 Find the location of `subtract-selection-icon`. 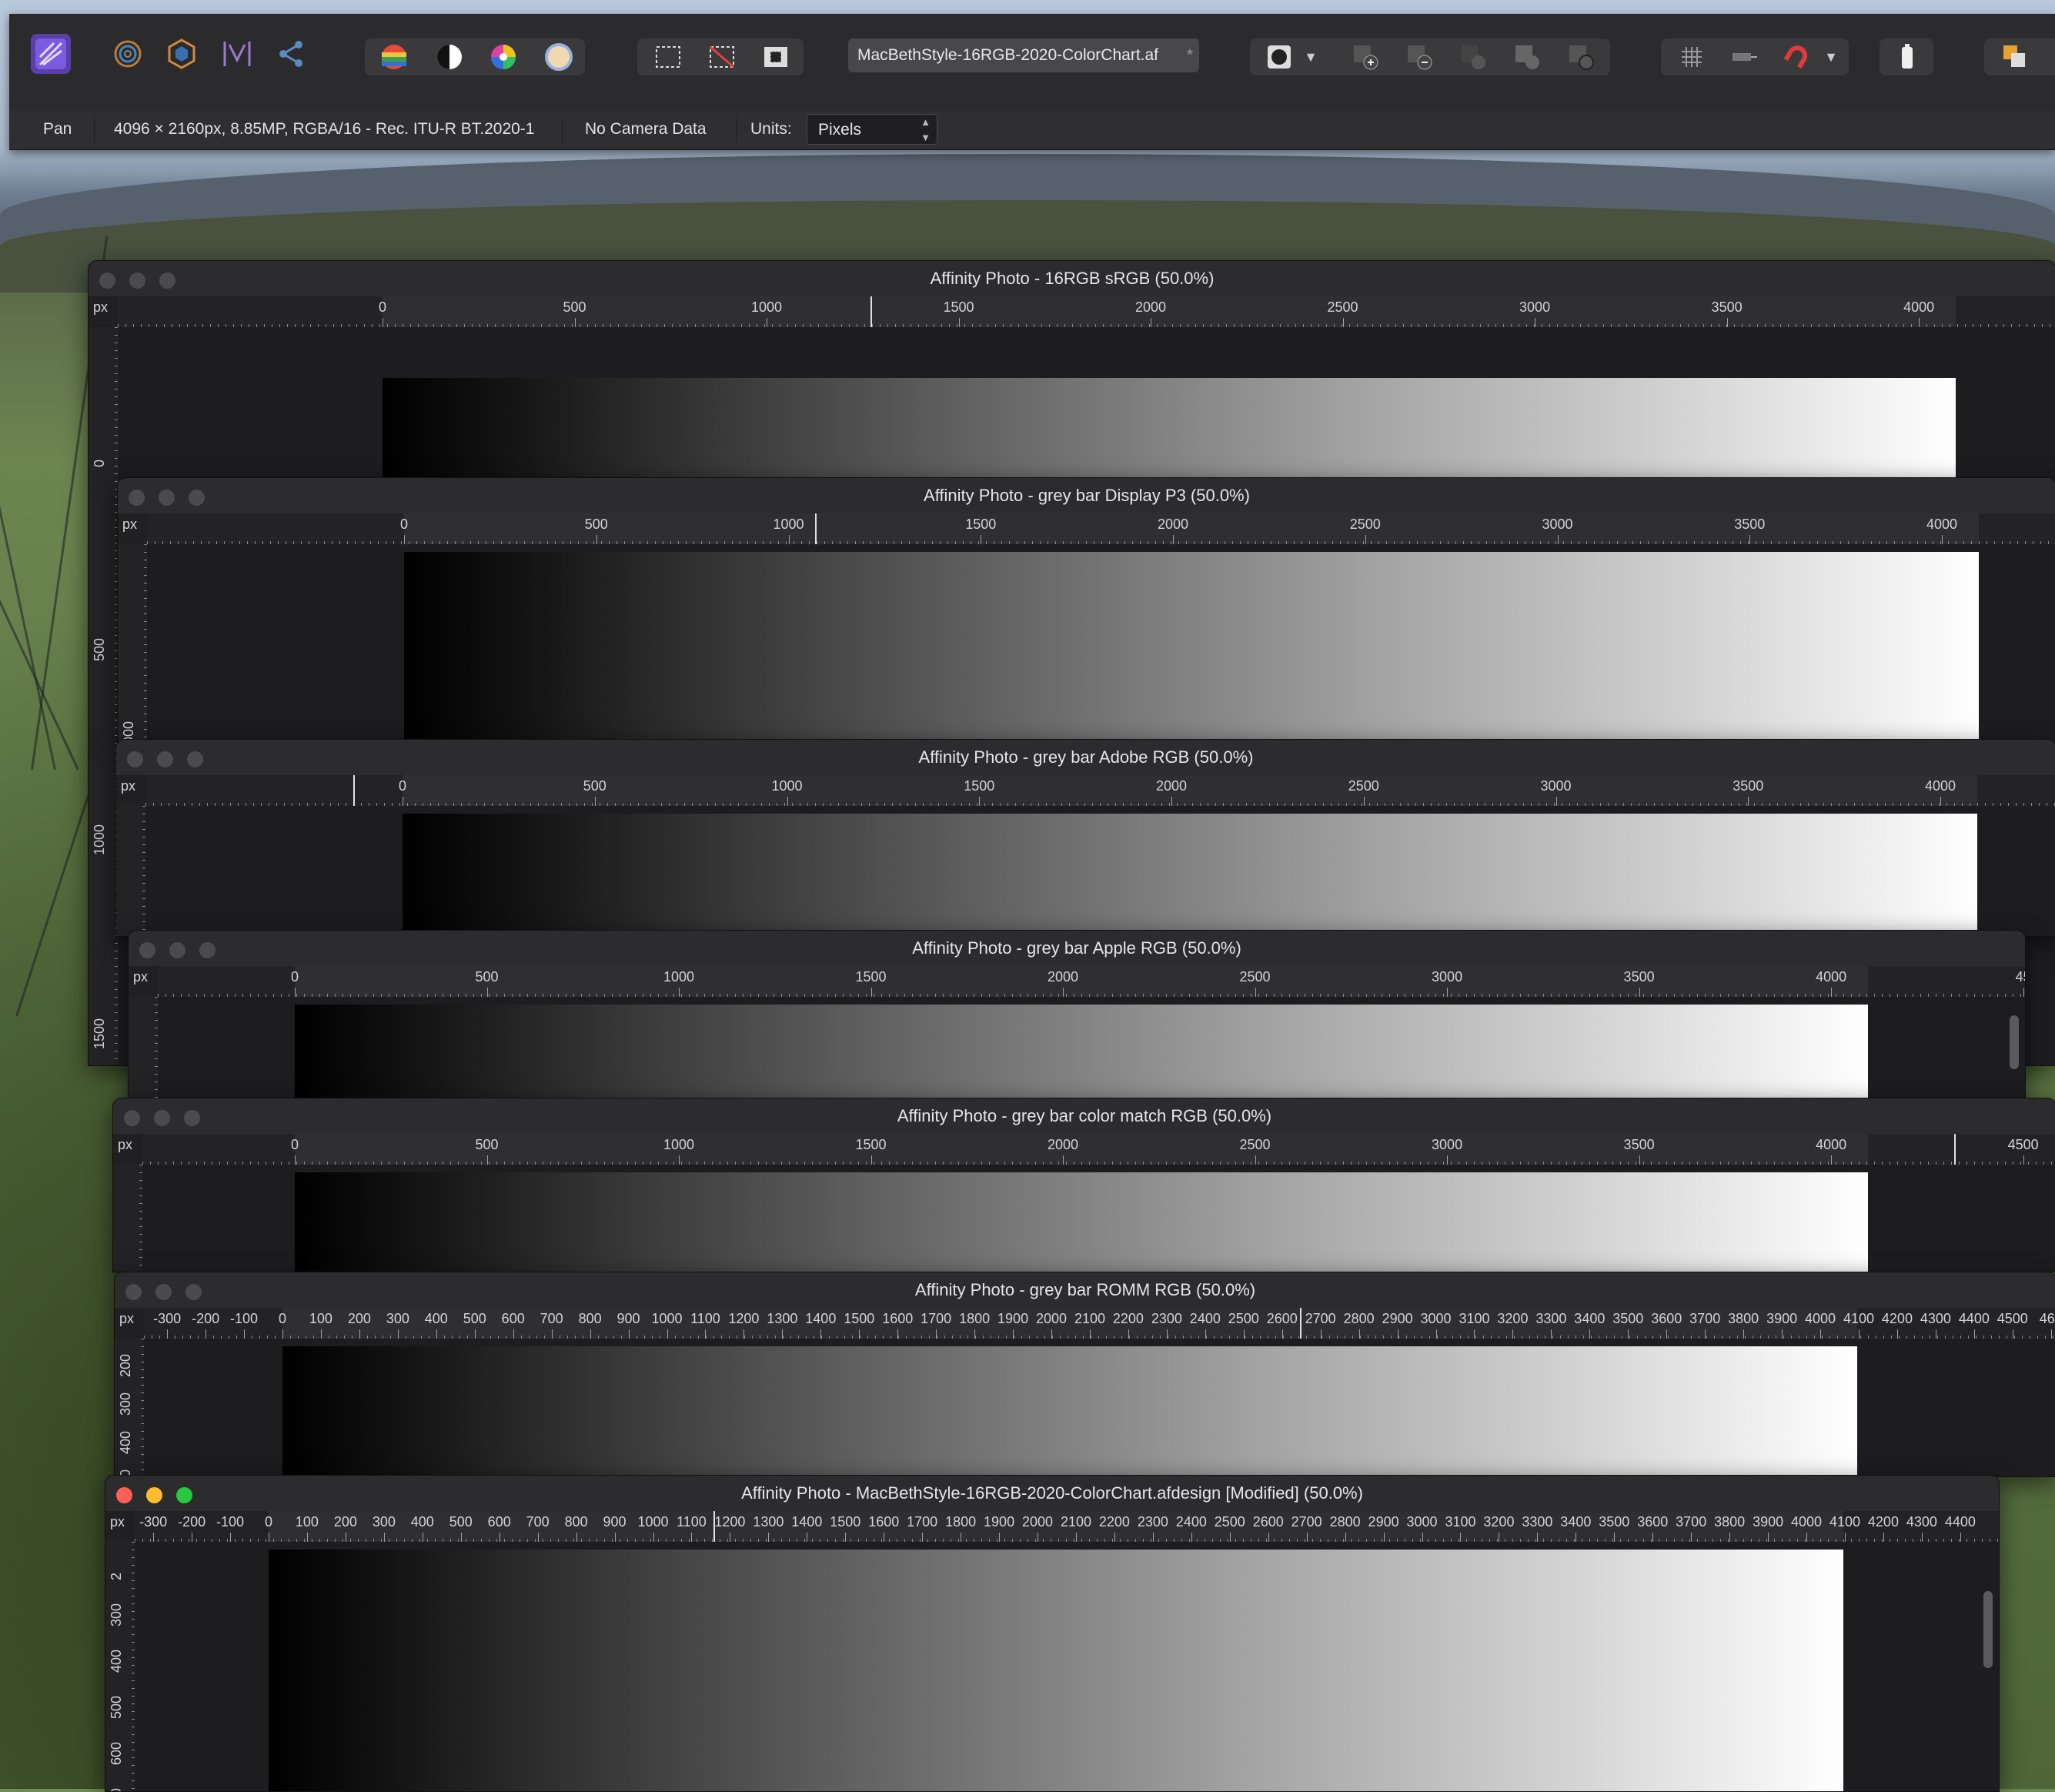

subtract-selection-icon is located at coordinates (1419, 57).